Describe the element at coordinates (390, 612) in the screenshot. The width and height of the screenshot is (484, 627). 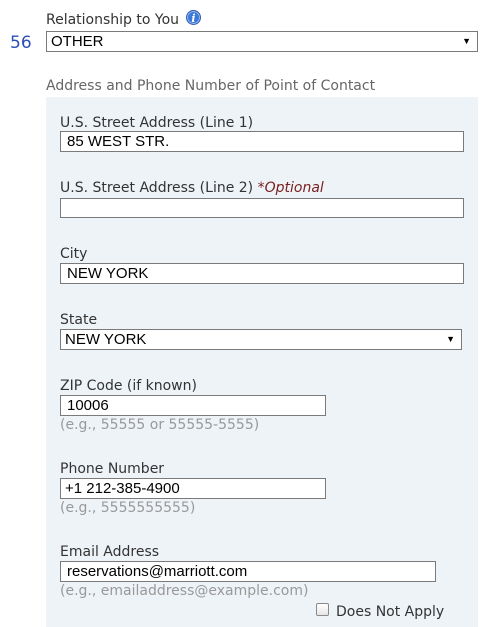
I see `does-not-apply-label: Does Not Apply` at that location.